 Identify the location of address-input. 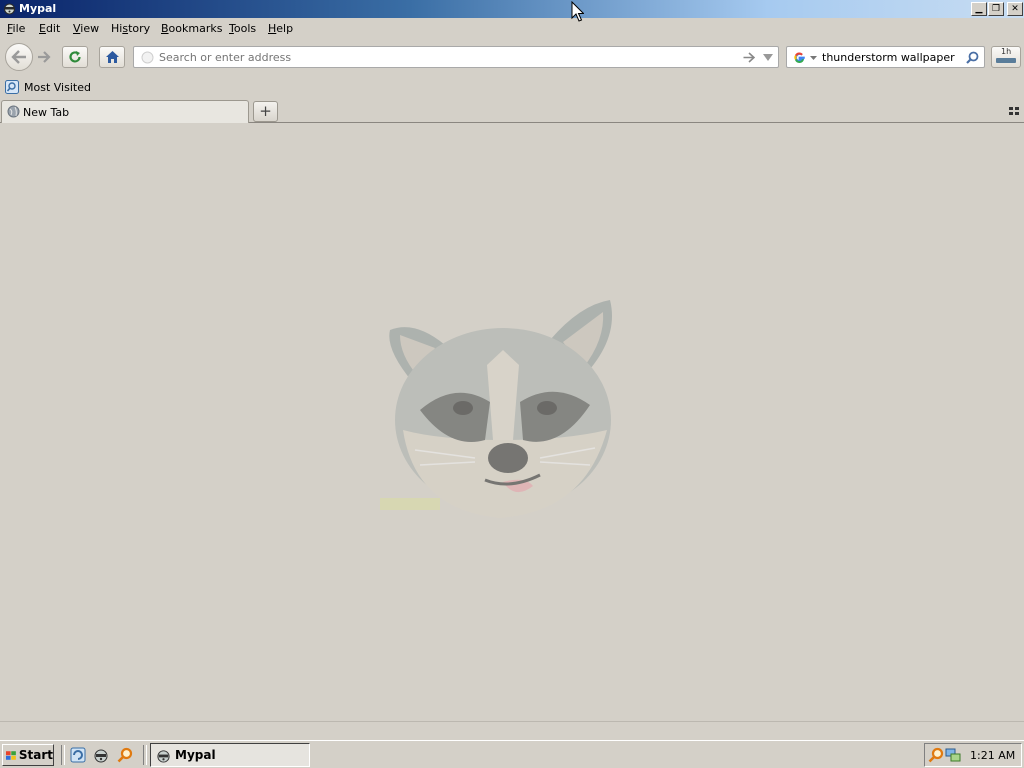
(449, 57).